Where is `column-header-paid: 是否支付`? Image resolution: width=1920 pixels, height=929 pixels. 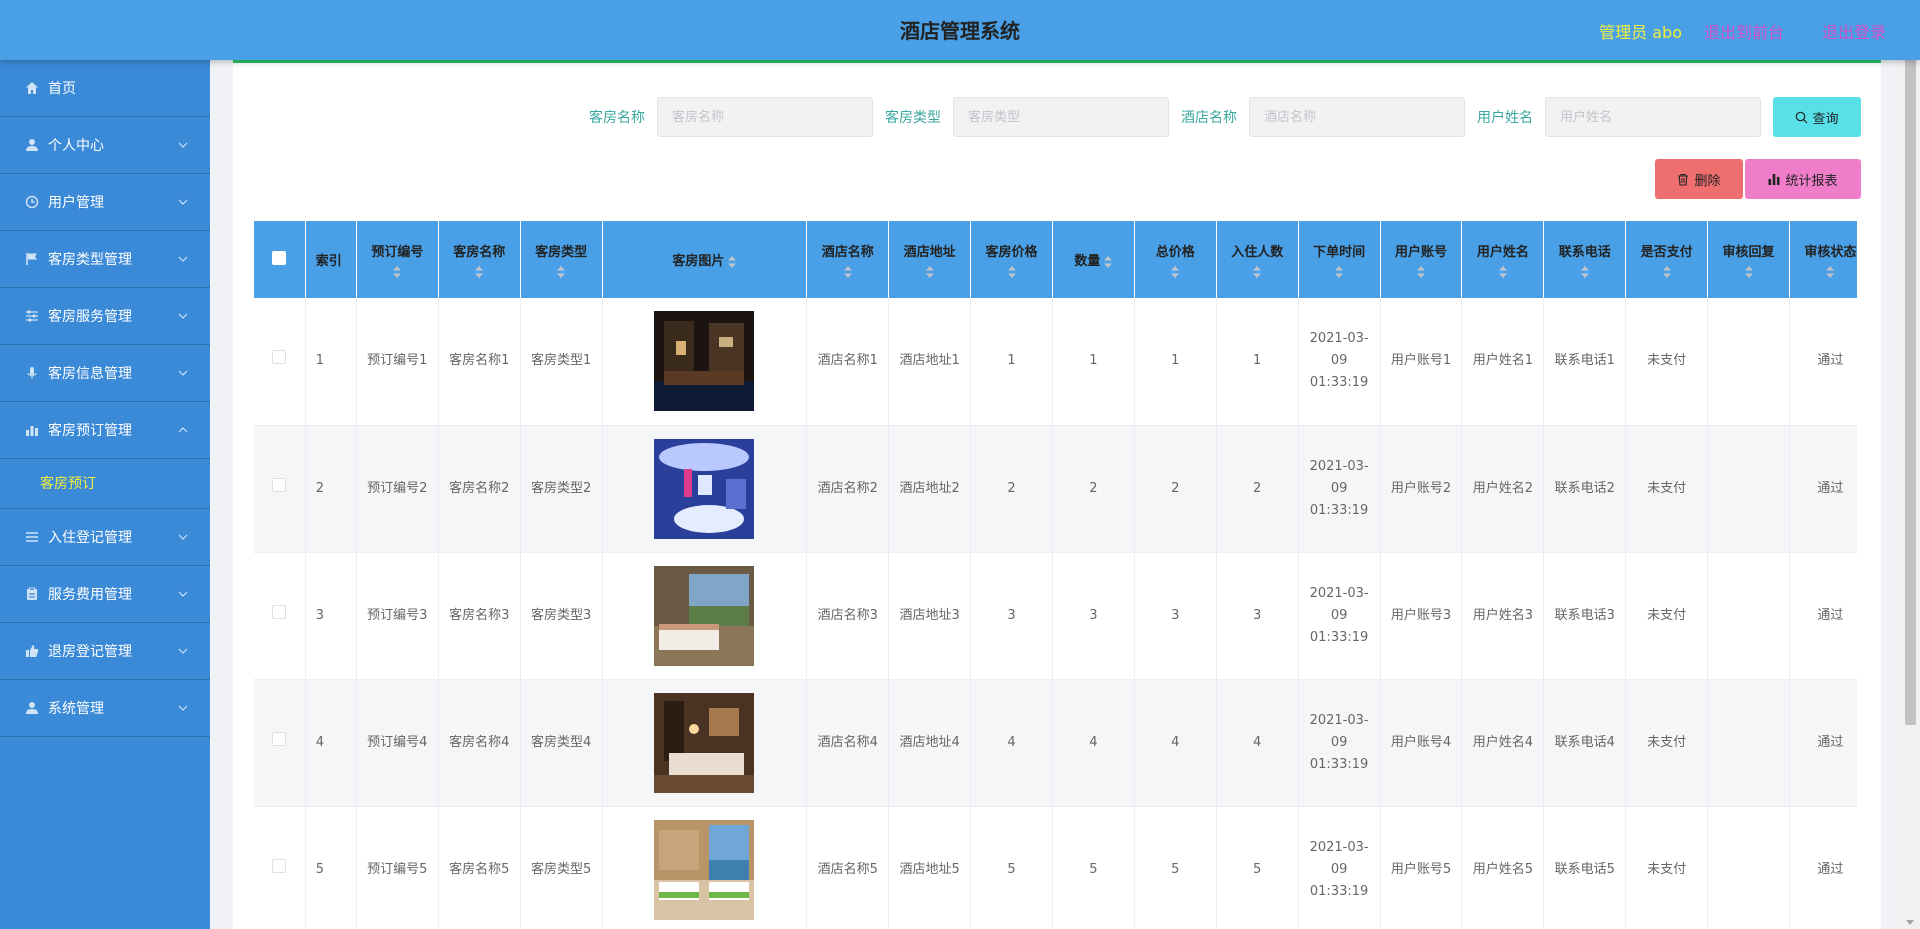
column-header-paid: 是否支付 is located at coordinates (1667, 259).